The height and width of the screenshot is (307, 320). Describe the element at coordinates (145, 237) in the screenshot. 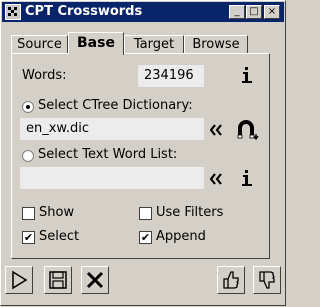

I see `append-checkbox: ✔` at that location.